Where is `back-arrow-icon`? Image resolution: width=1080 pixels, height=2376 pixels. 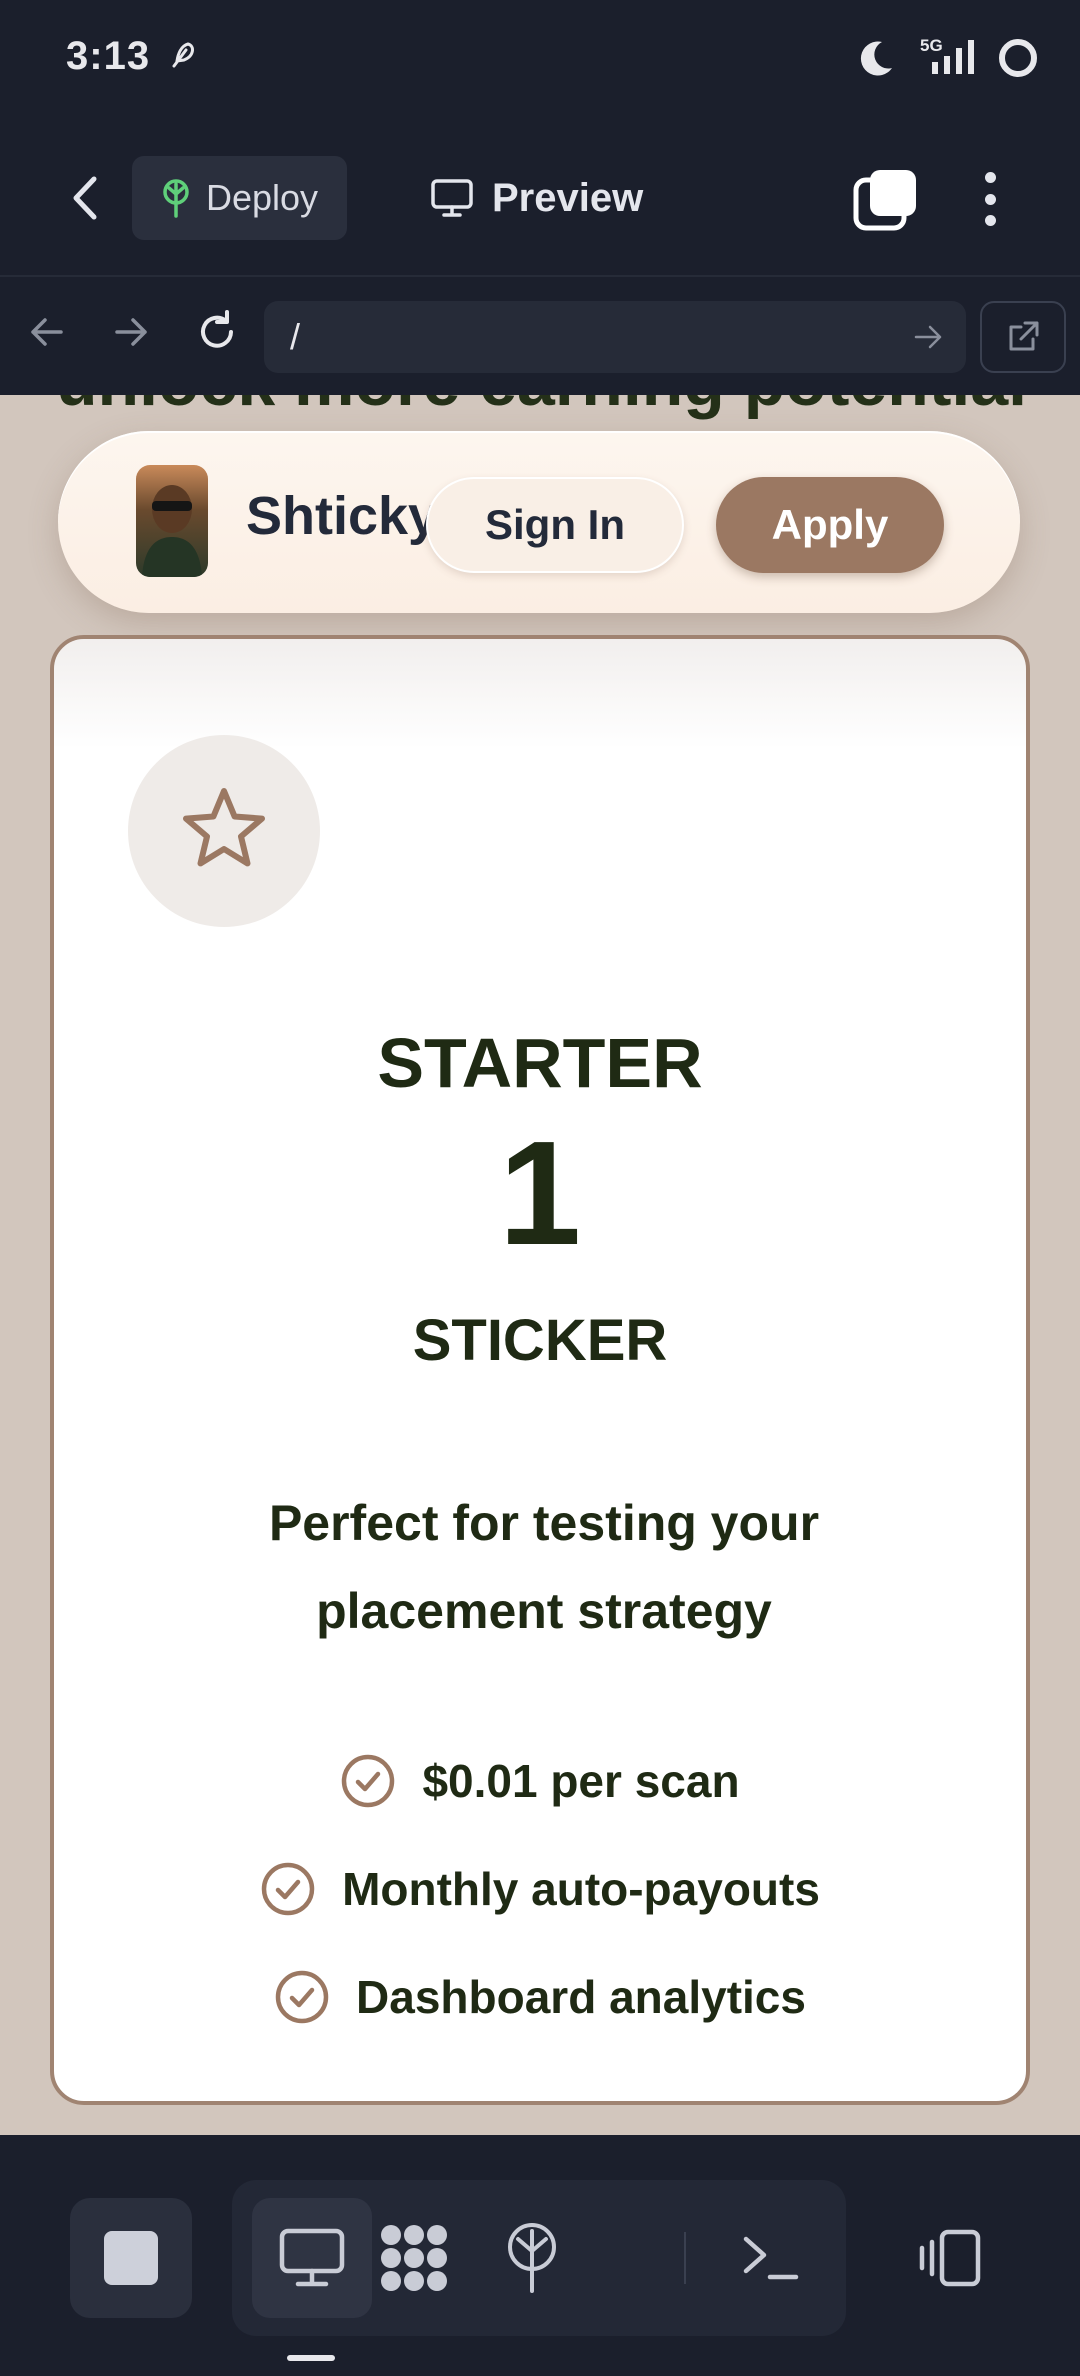 back-arrow-icon is located at coordinates (85, 198).